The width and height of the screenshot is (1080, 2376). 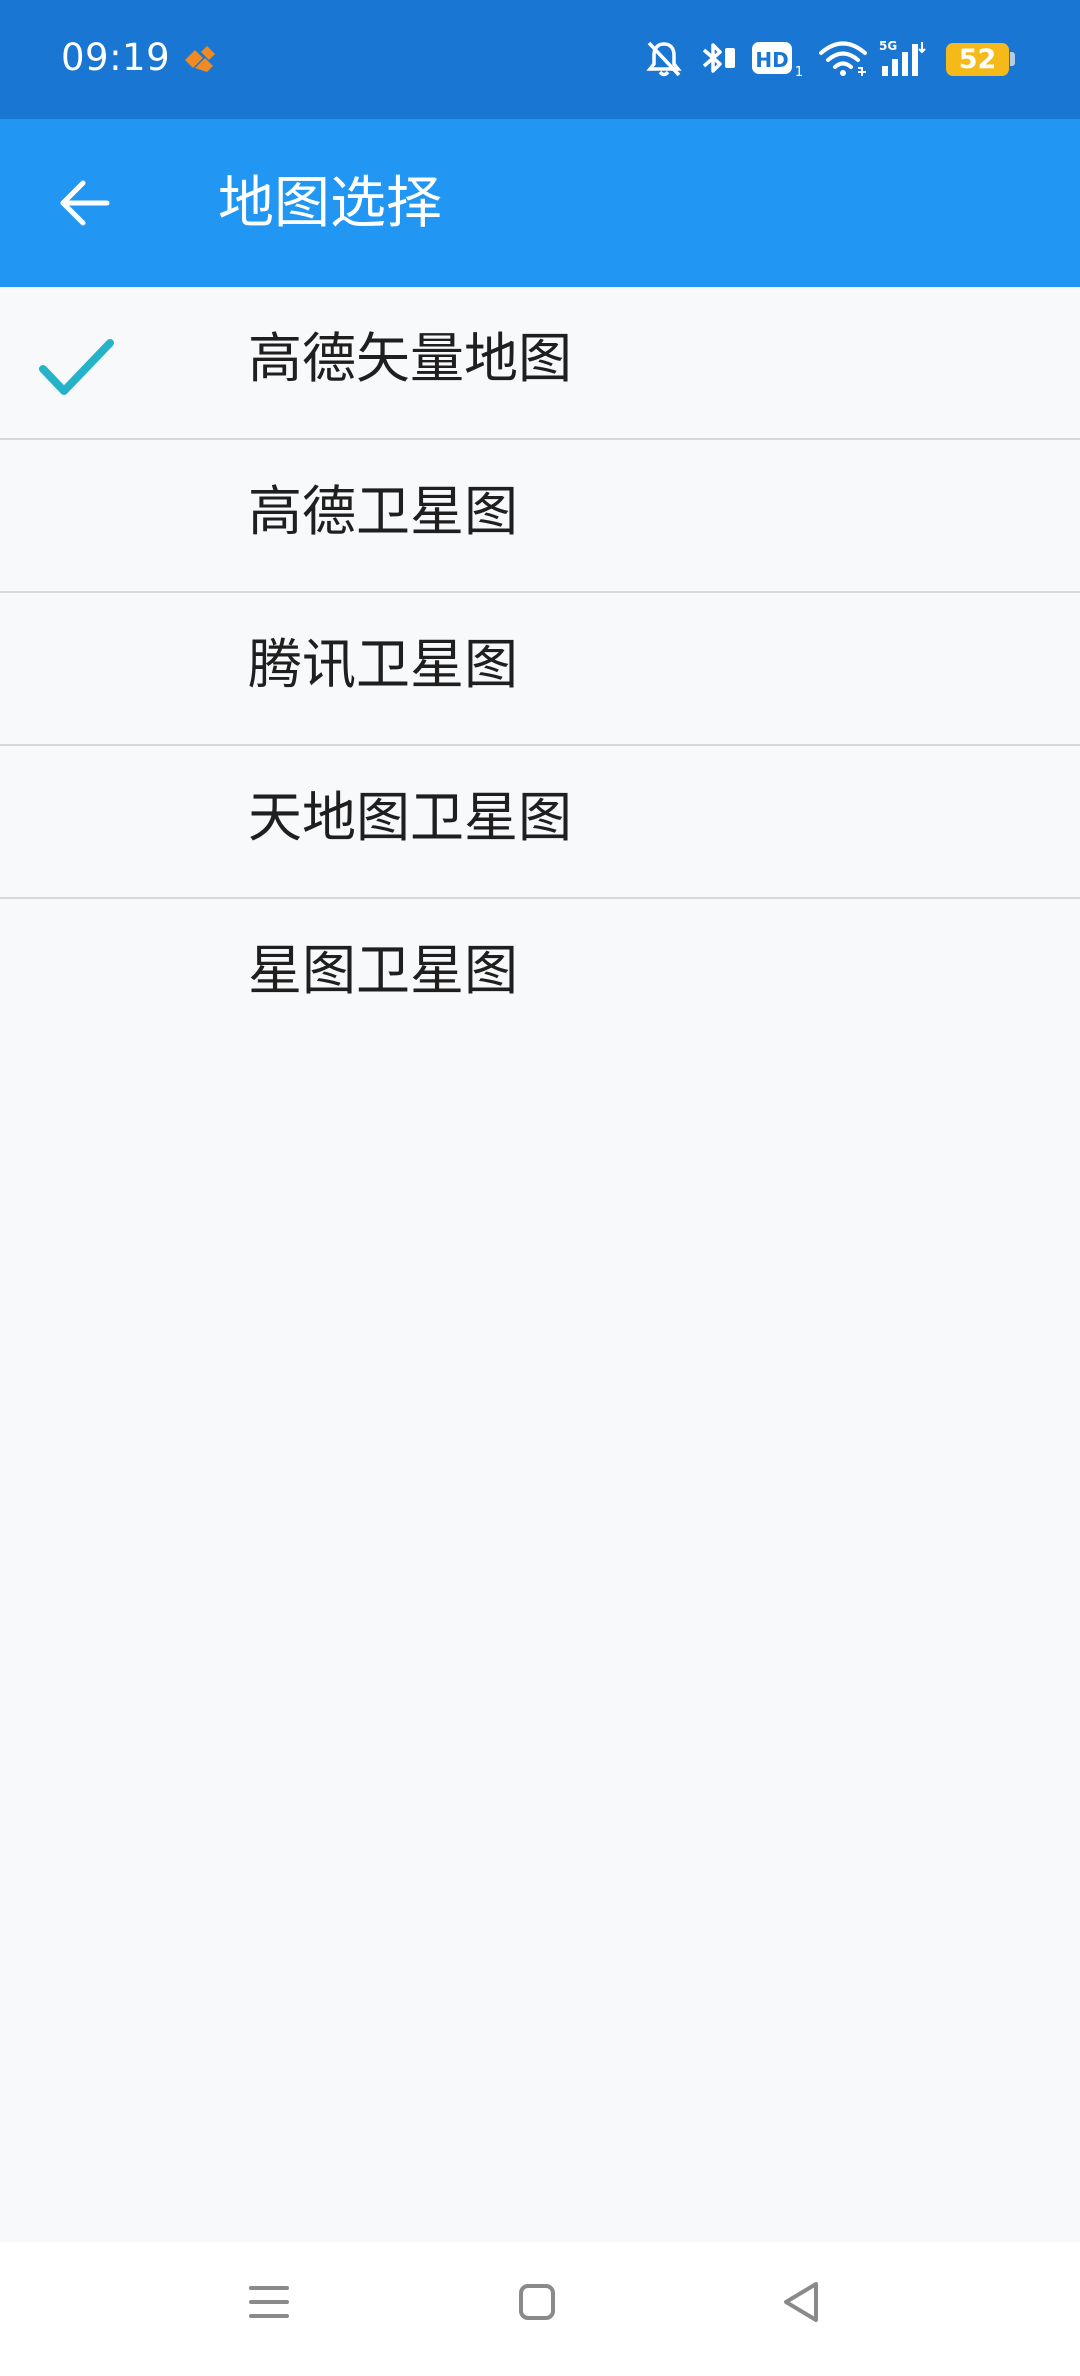 What do you see at coordinates (383, 970) in the screenshot?
I see `list-item-label: 星图卫星图` at bounding box center [383, 970].